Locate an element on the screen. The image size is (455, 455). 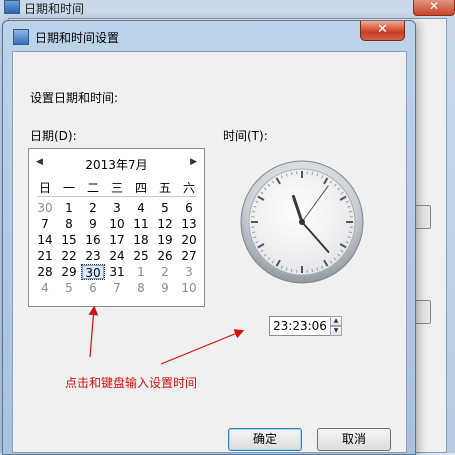
background-titlebar: 日期和时间 ✕ is located at coordinates (227, 8).